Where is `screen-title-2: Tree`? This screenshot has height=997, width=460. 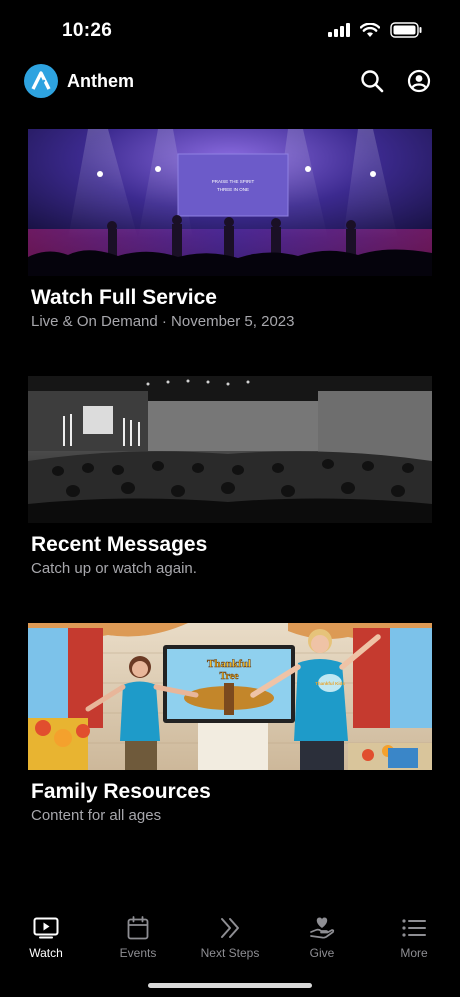
screen-title-2: Tree is located at coordinates (229, 676).